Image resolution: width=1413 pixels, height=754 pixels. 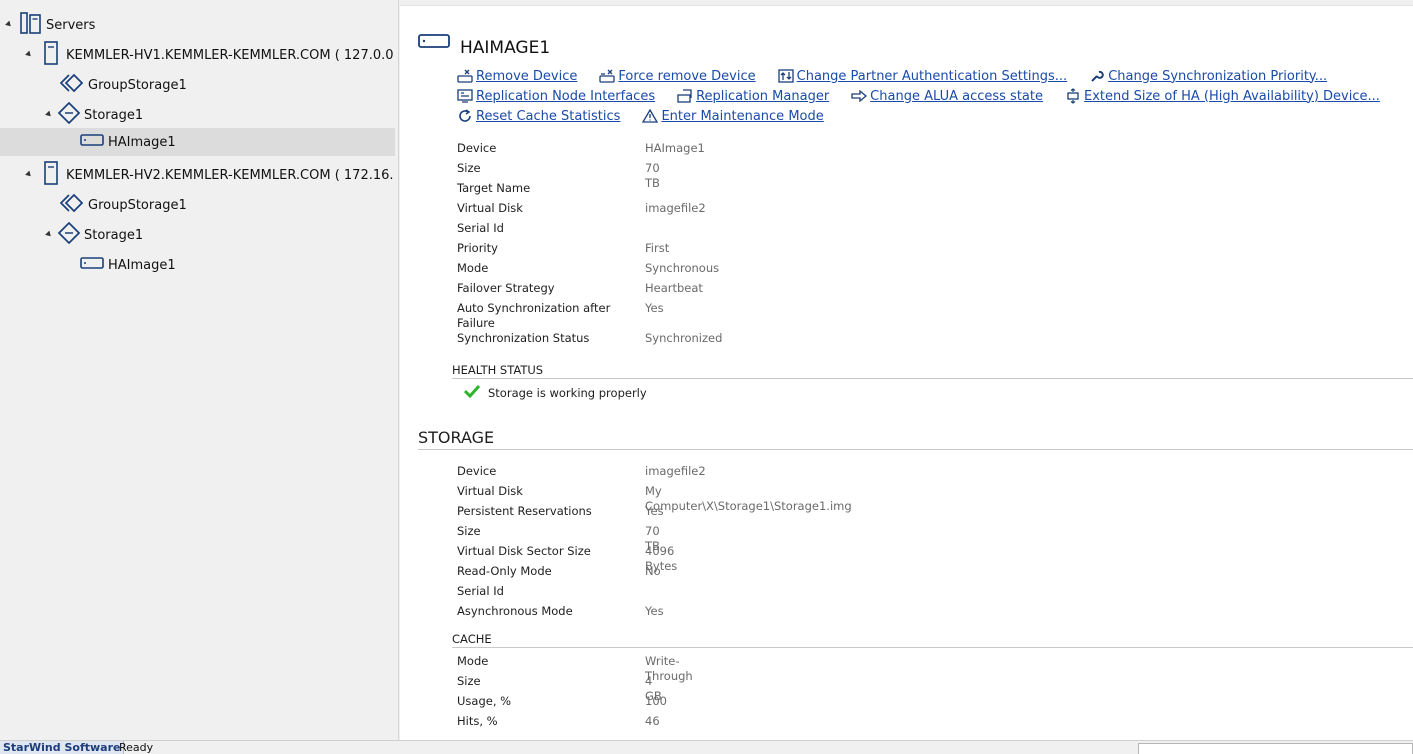 I want to click on property-value: imagefile2, so click(x=675, y=471).